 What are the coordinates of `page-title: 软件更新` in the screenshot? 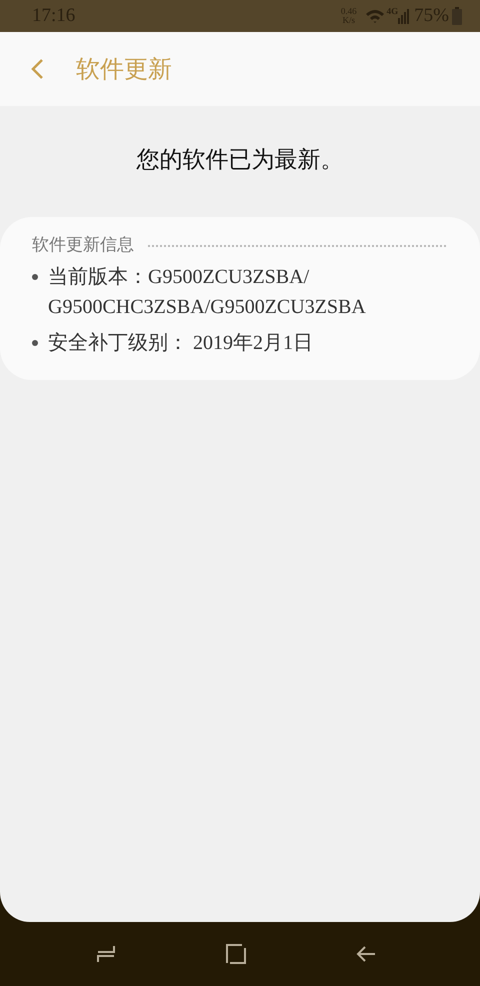 It's located at (124, 70).